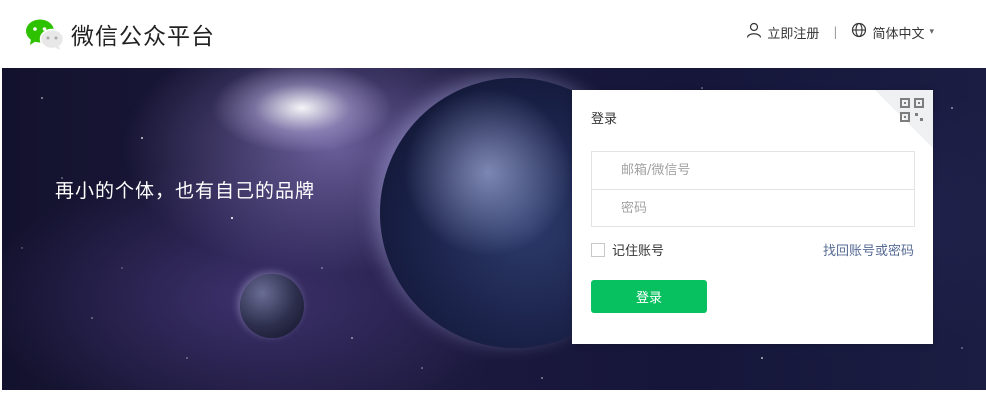  I want to click on user-icon, so click(756, 32).